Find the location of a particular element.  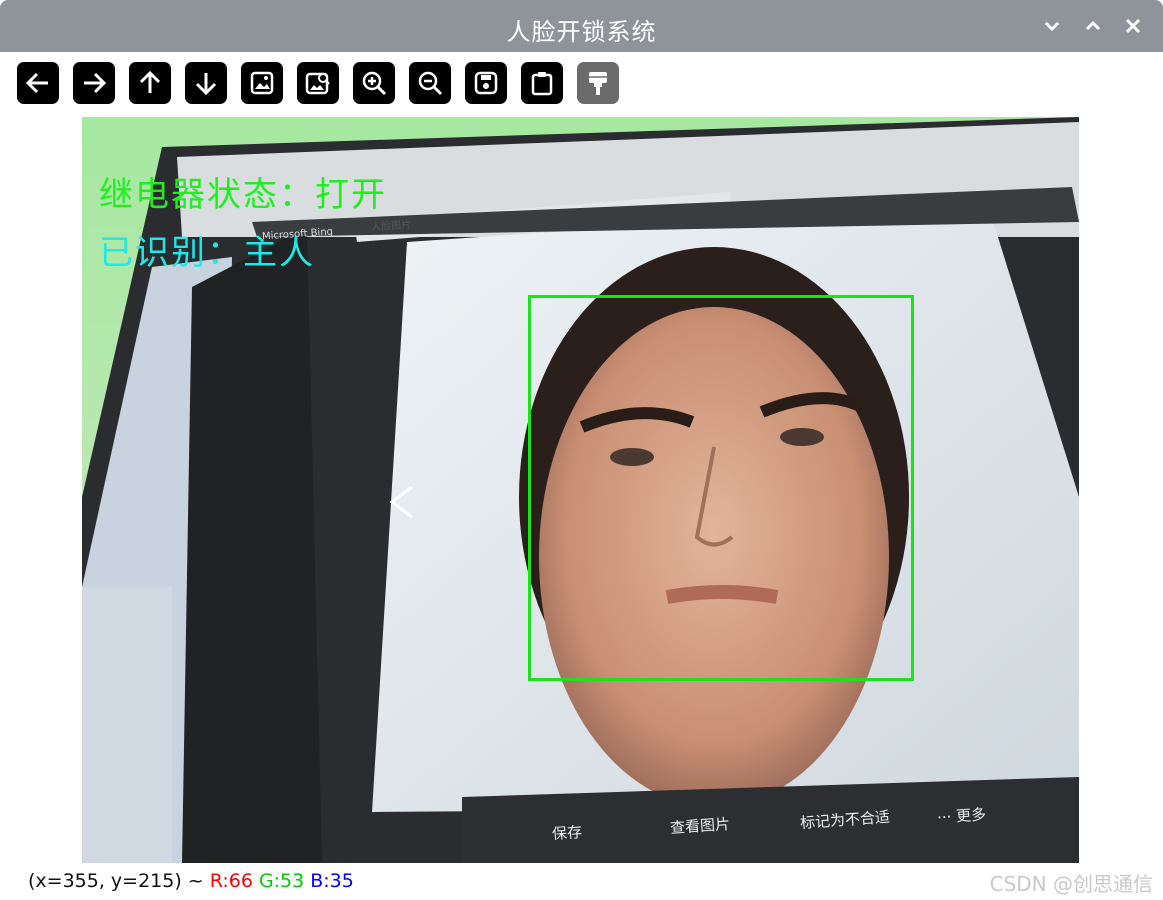

recognized-text: 已识别：主人 is located at coordinates (207, 253).